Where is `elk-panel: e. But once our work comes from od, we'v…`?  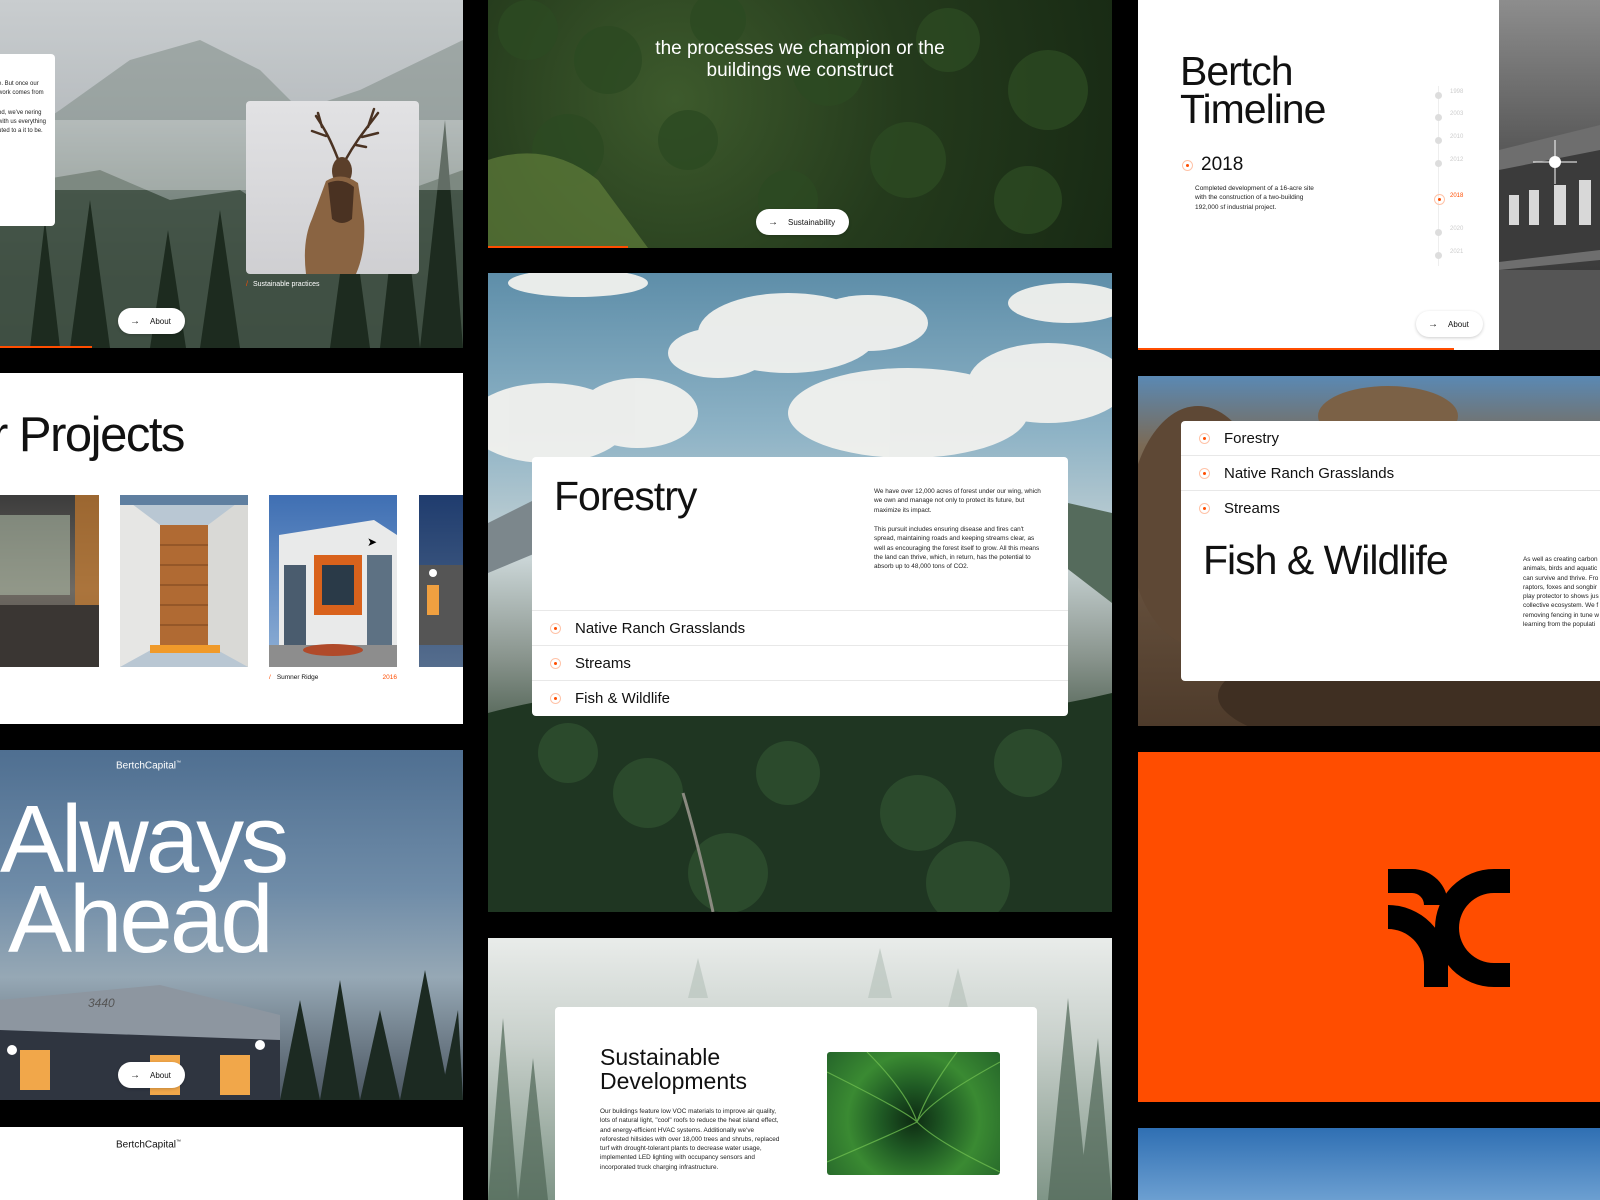
elk-panel: e. But once our work comes from od, we'v… is located at coordinates (231, 174).